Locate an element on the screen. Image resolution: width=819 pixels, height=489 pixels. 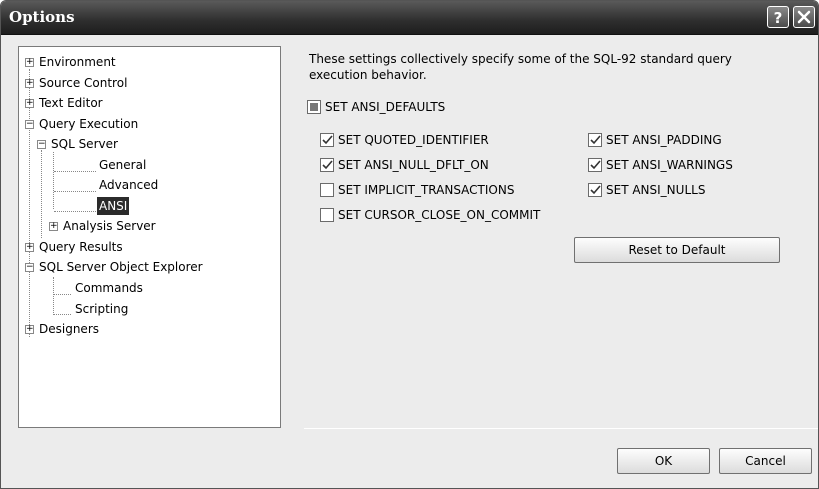
tree-item-label: SQL Server Object Explorer is located at coordinates (121, 267).